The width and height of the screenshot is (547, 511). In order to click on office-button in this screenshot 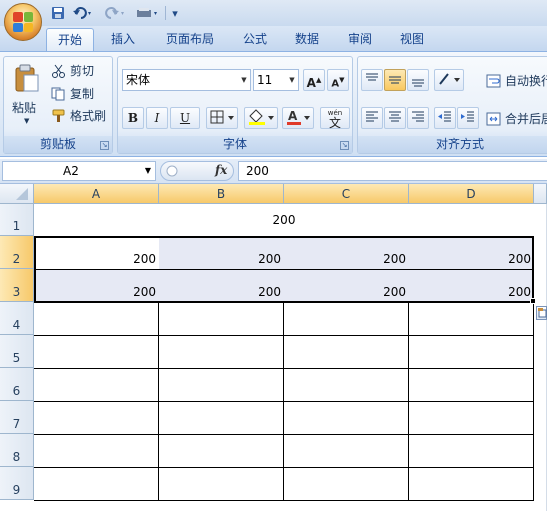, I will do `click(23, 22)`.